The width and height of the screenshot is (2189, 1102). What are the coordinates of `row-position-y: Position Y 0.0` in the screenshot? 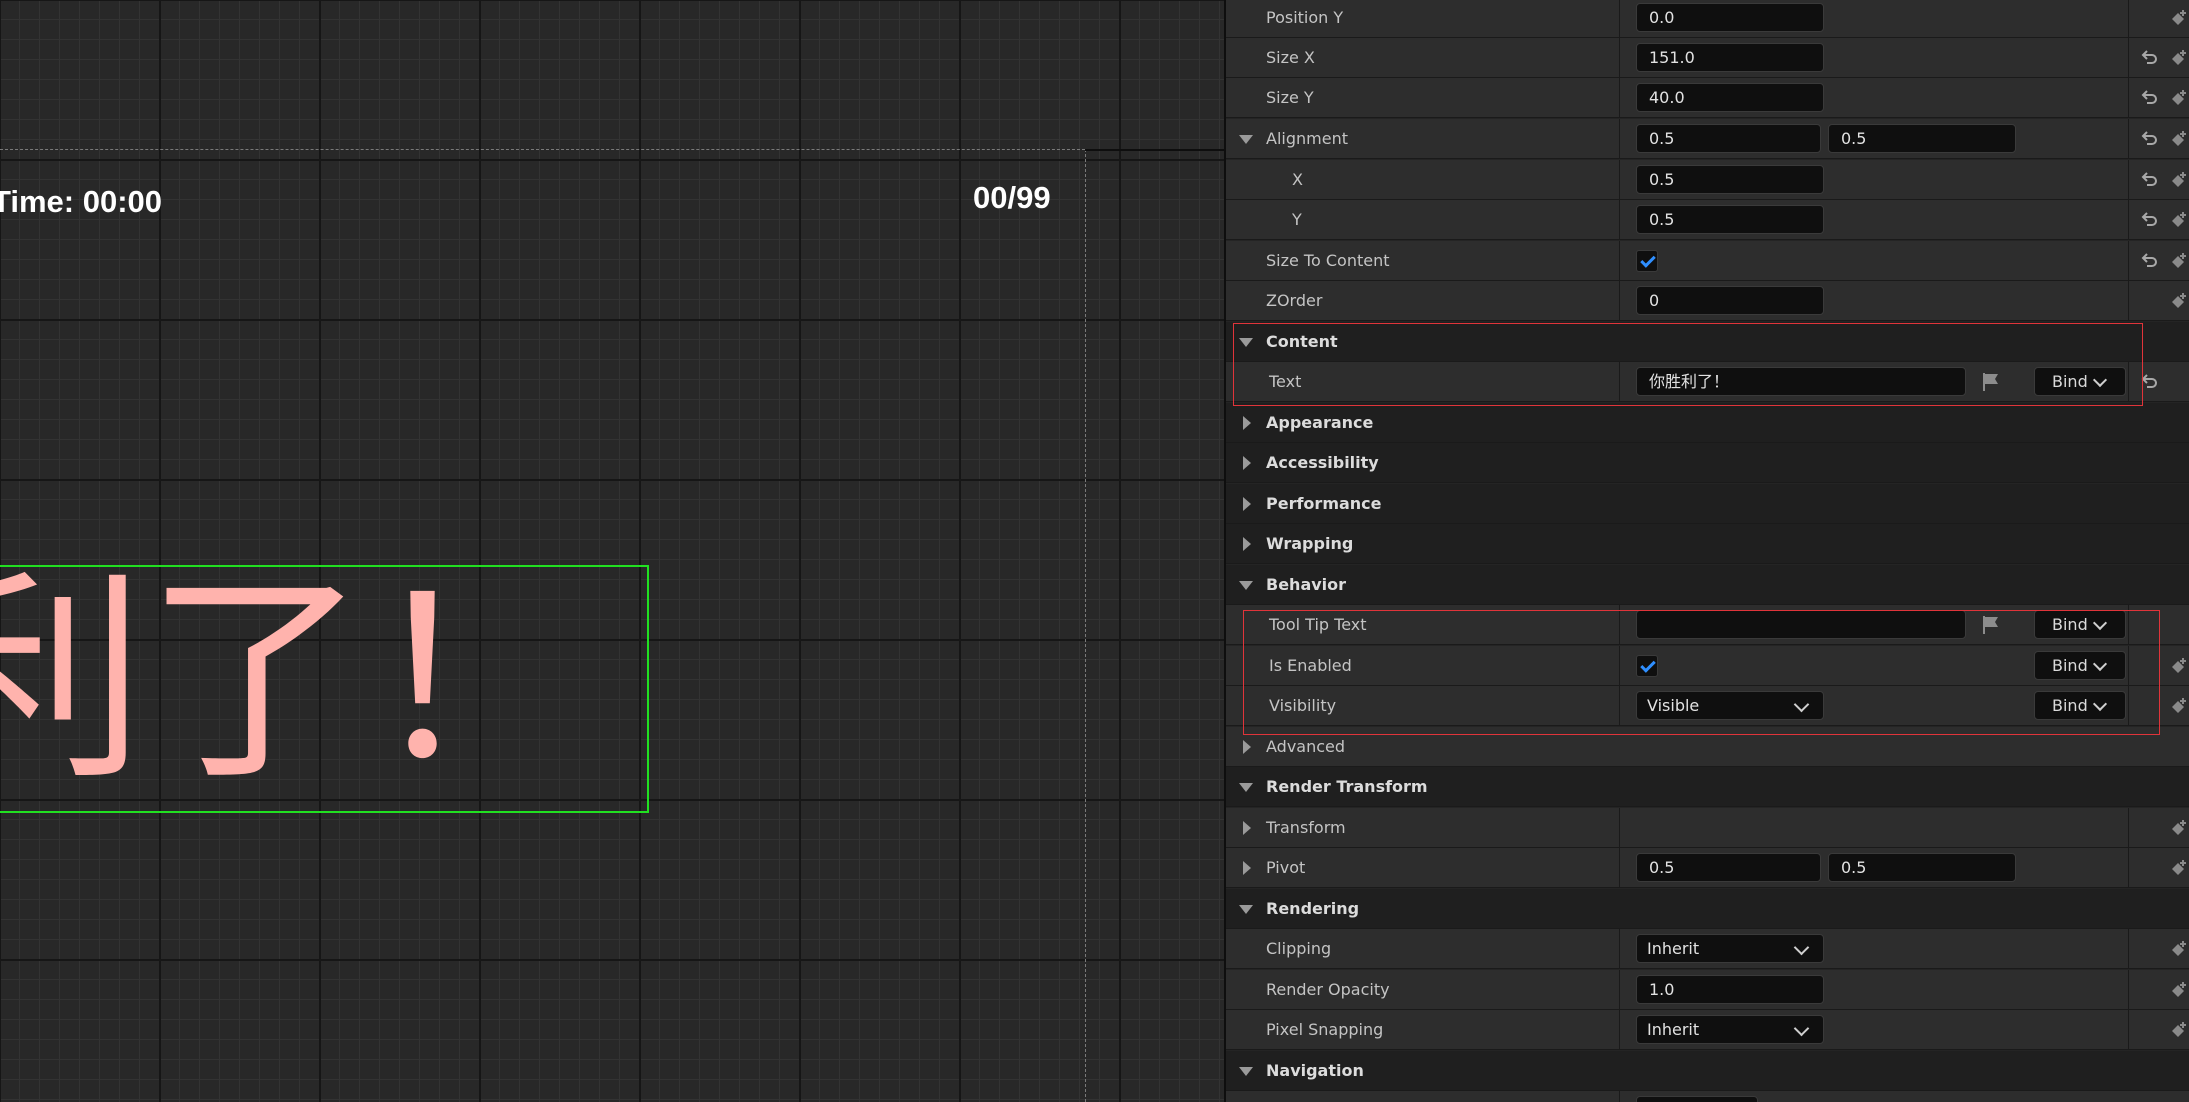 It's located at (1707, 19).